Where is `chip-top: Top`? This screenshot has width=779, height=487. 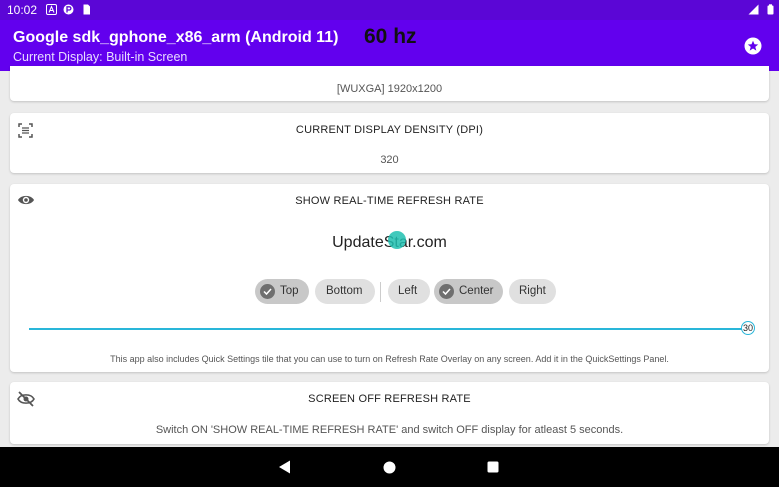
chip-top: Top is located at coordinates (282, 291).